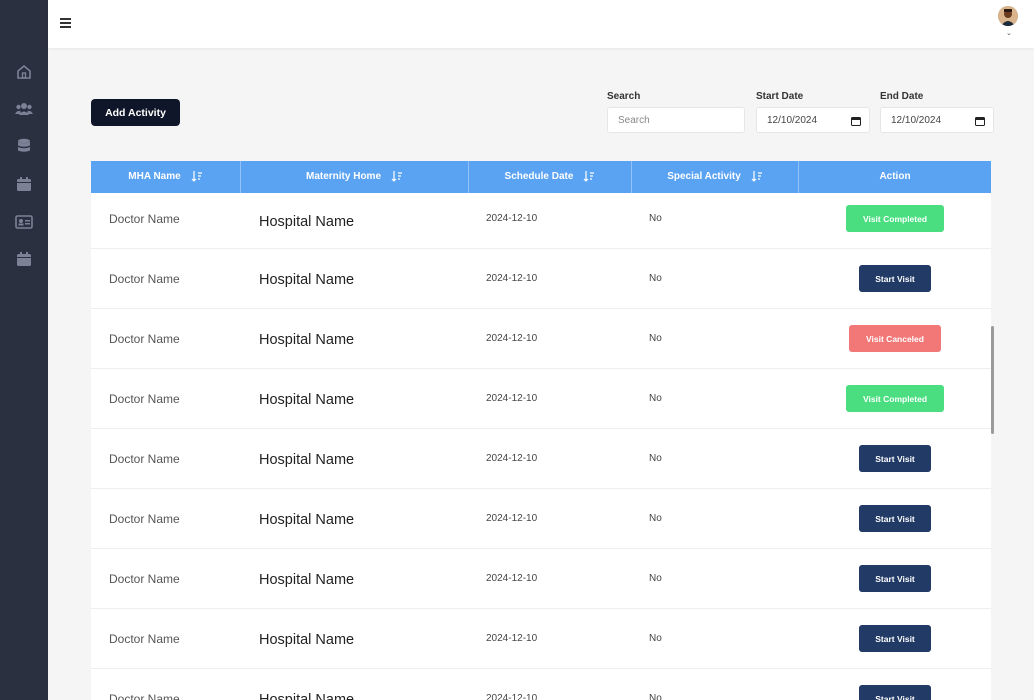  What do you see at coordinates (902, 96) in the screenshot?
I see `end-date-label: End Date` at bounding box center [902, 96].